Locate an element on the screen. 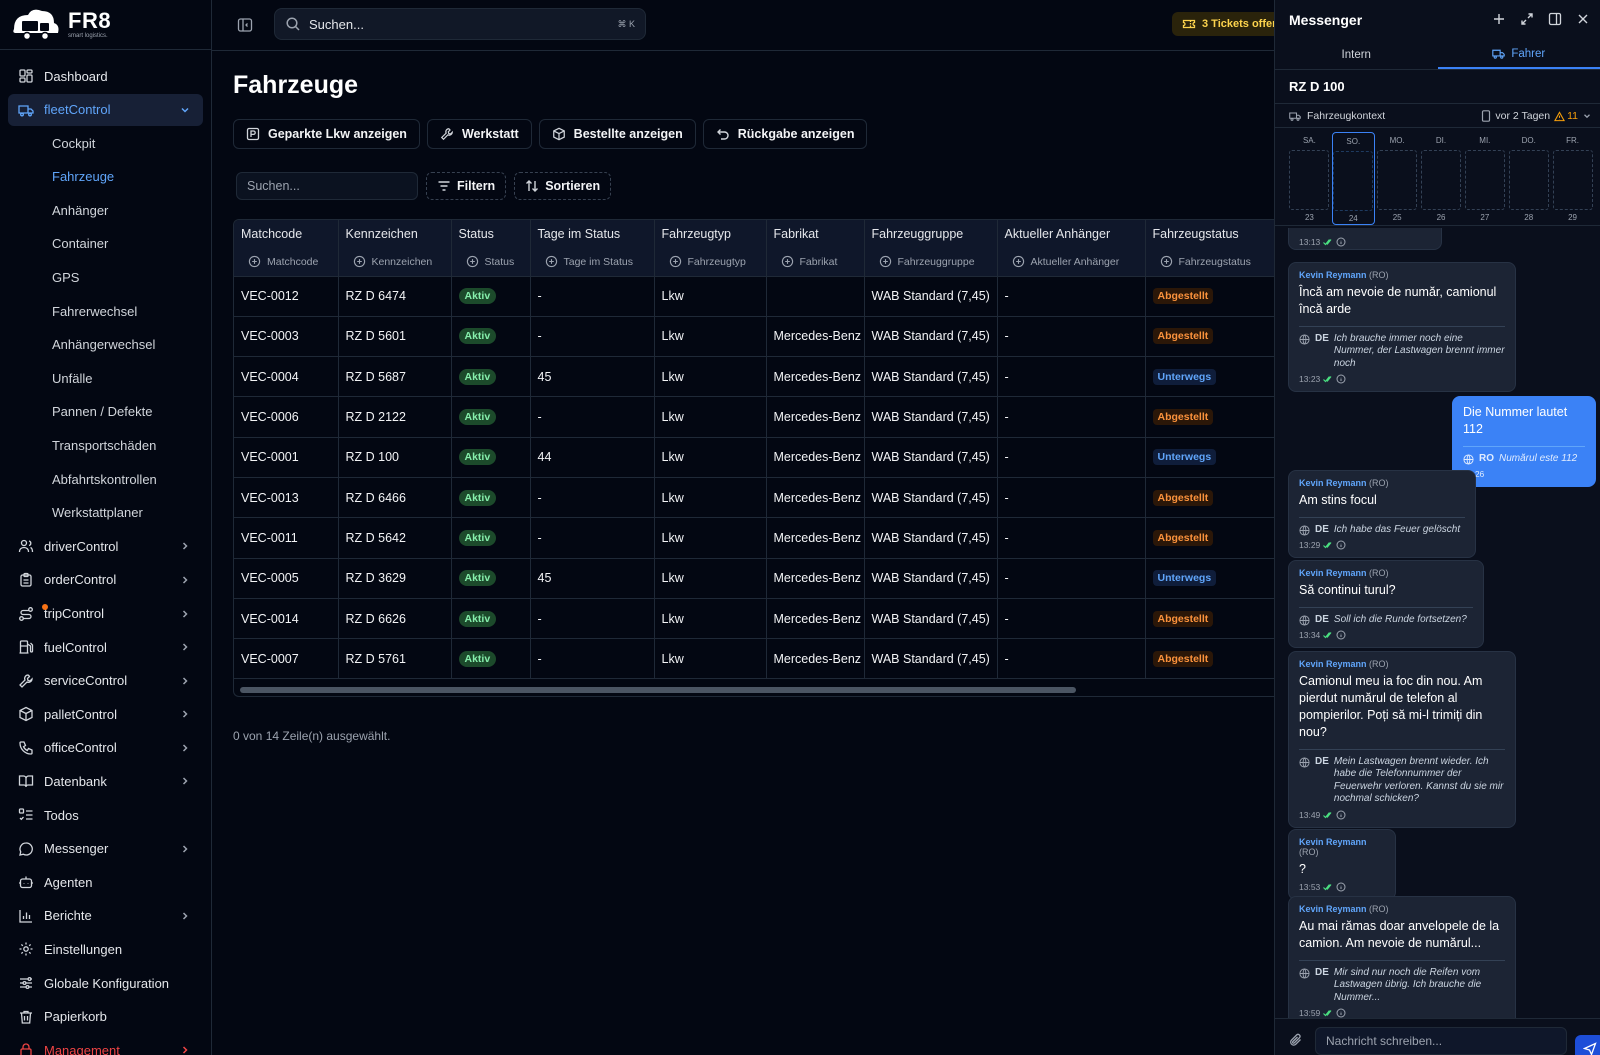 This screenshot has height=1055, width=1600. column-header: Kennzeichen is located at coordinates (395, 234).